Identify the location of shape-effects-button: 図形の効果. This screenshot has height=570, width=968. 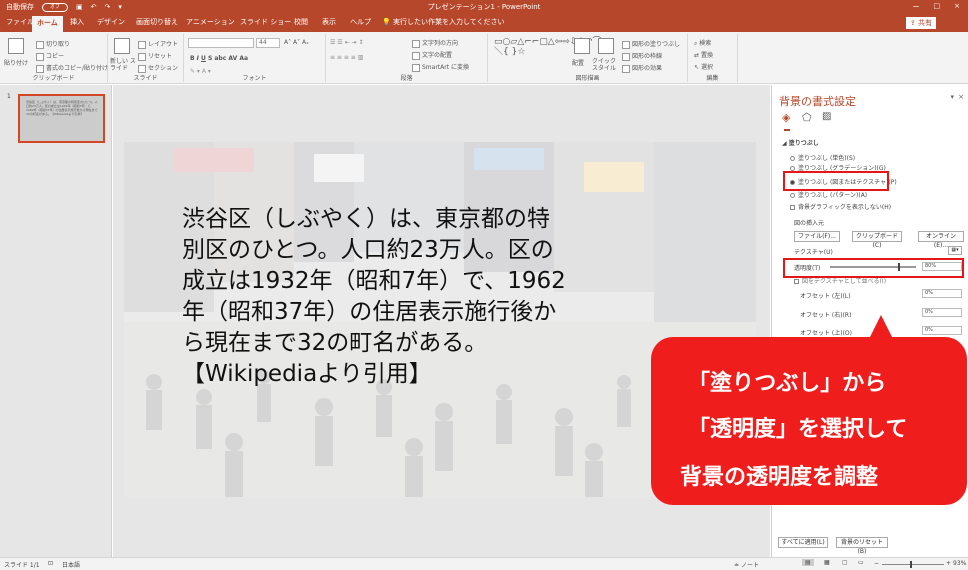
(642, 68).